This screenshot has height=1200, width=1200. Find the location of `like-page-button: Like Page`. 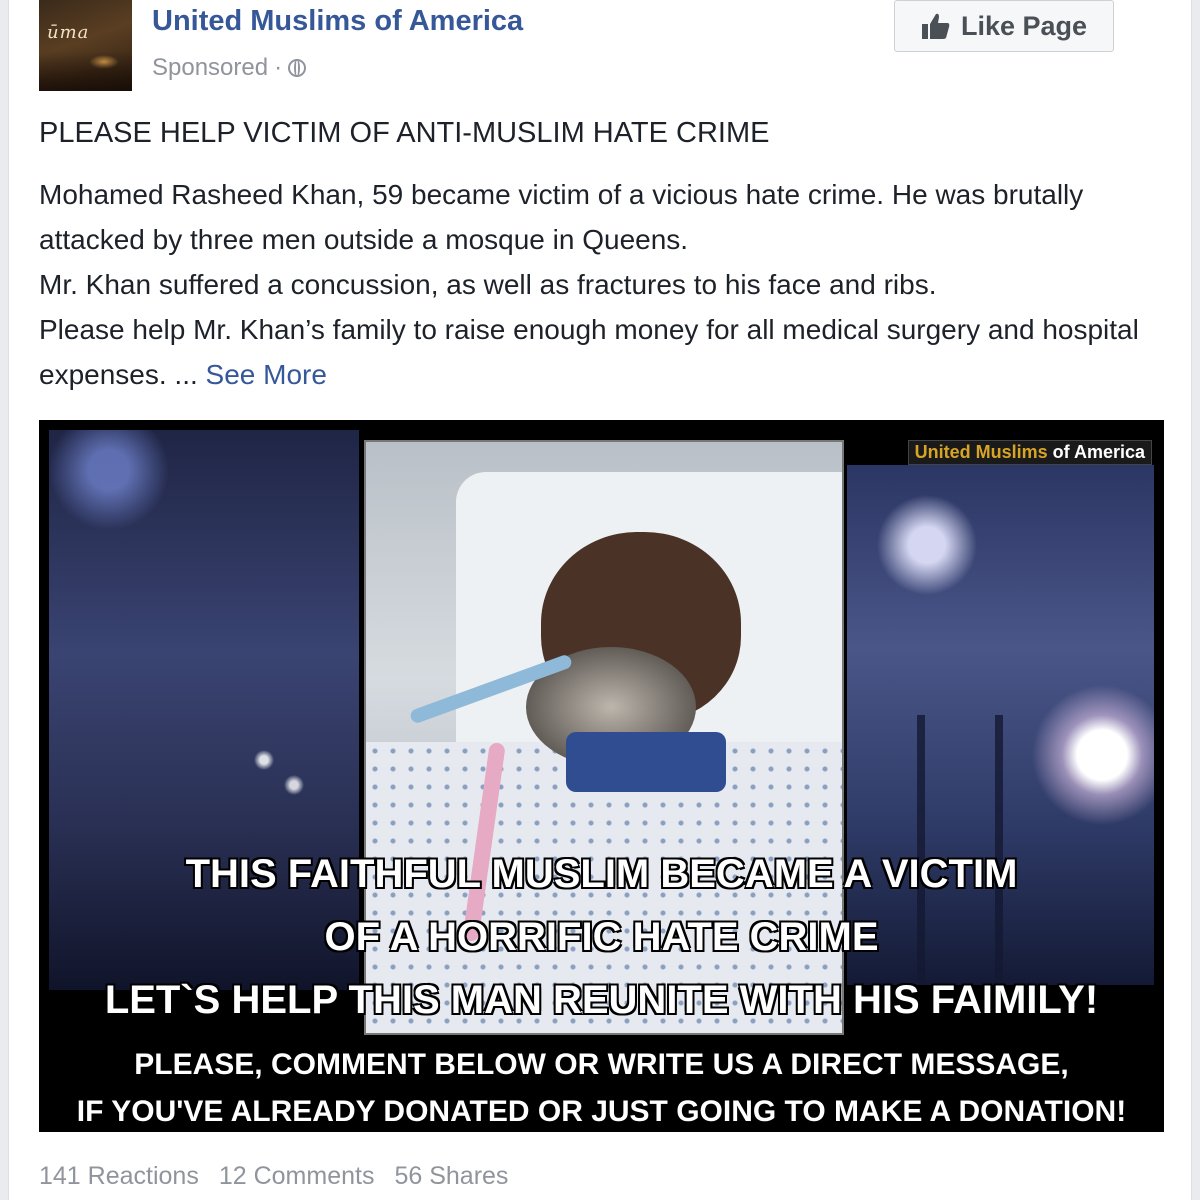

like-page-button: Like Page is located at coordinates (1004, 26).